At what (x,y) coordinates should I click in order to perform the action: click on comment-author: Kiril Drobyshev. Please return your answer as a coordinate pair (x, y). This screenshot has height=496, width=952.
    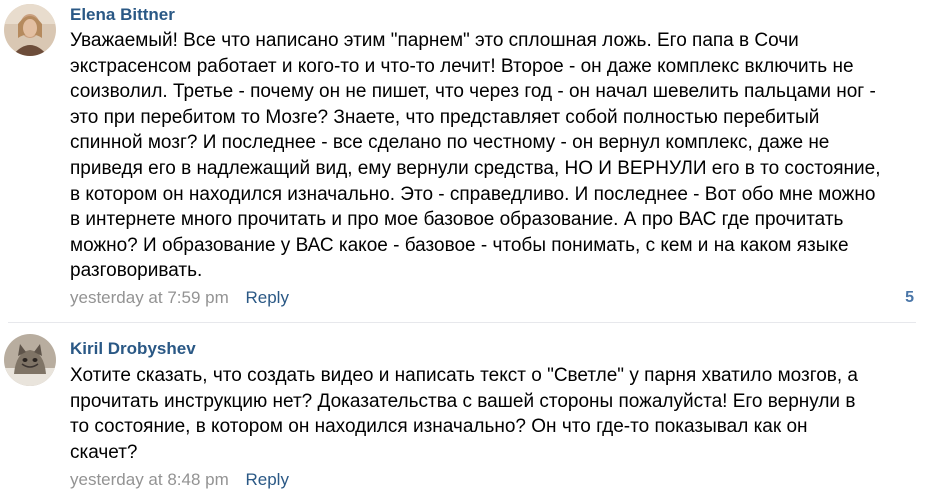
    Looking at the image, I should click on (133, 349).